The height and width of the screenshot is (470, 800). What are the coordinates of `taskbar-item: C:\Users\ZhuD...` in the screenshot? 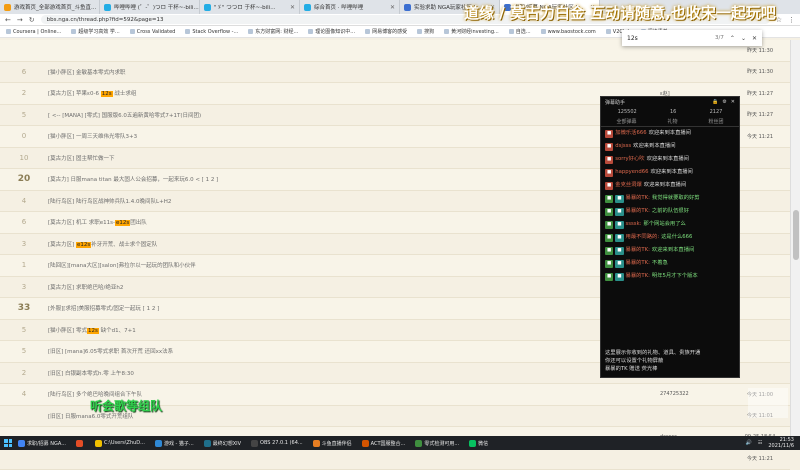 It's located at (120, 443).